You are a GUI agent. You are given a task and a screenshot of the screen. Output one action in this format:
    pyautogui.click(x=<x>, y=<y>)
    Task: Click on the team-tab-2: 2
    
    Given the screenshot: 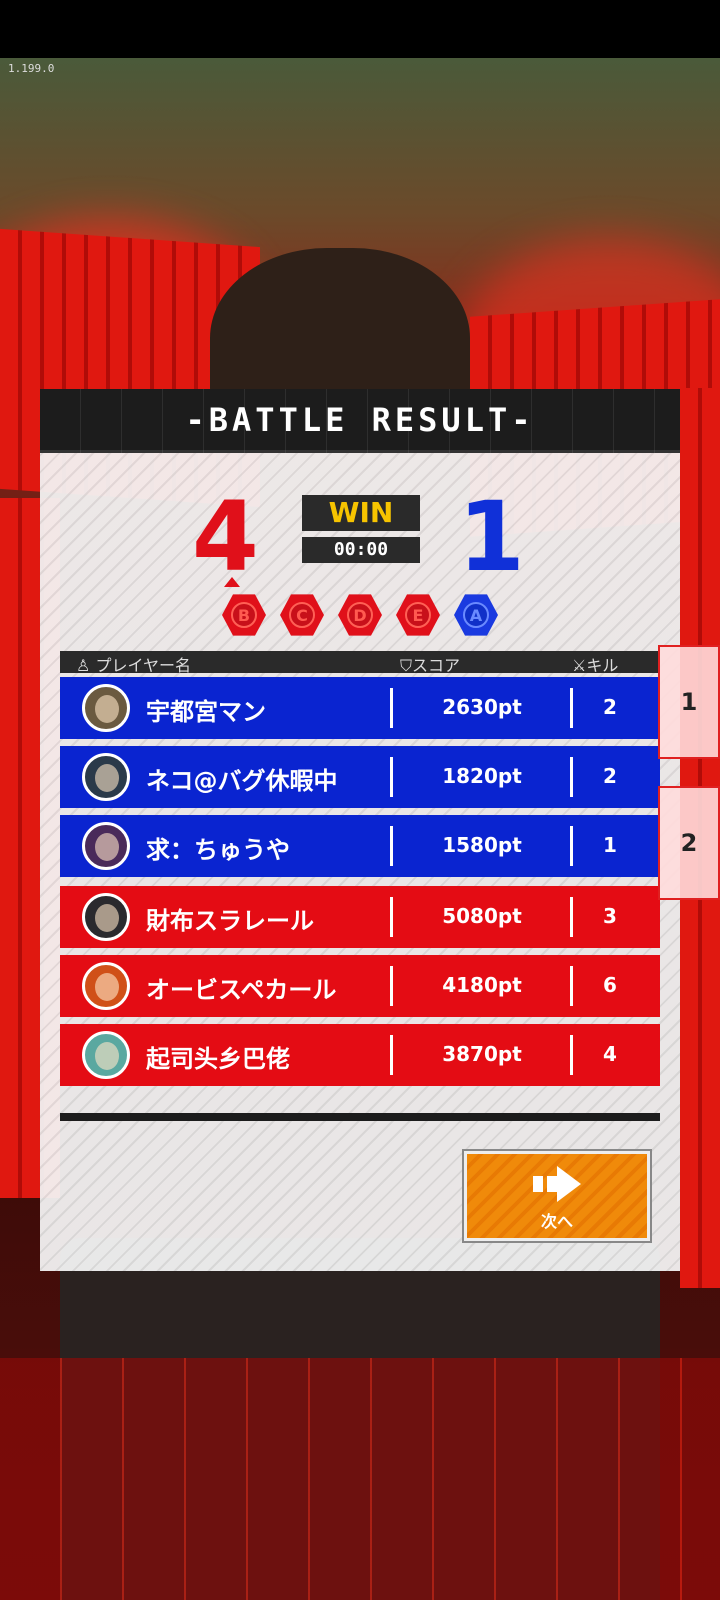 What is the action you would take?
    pyautogui.click(x=689, y=843)
    